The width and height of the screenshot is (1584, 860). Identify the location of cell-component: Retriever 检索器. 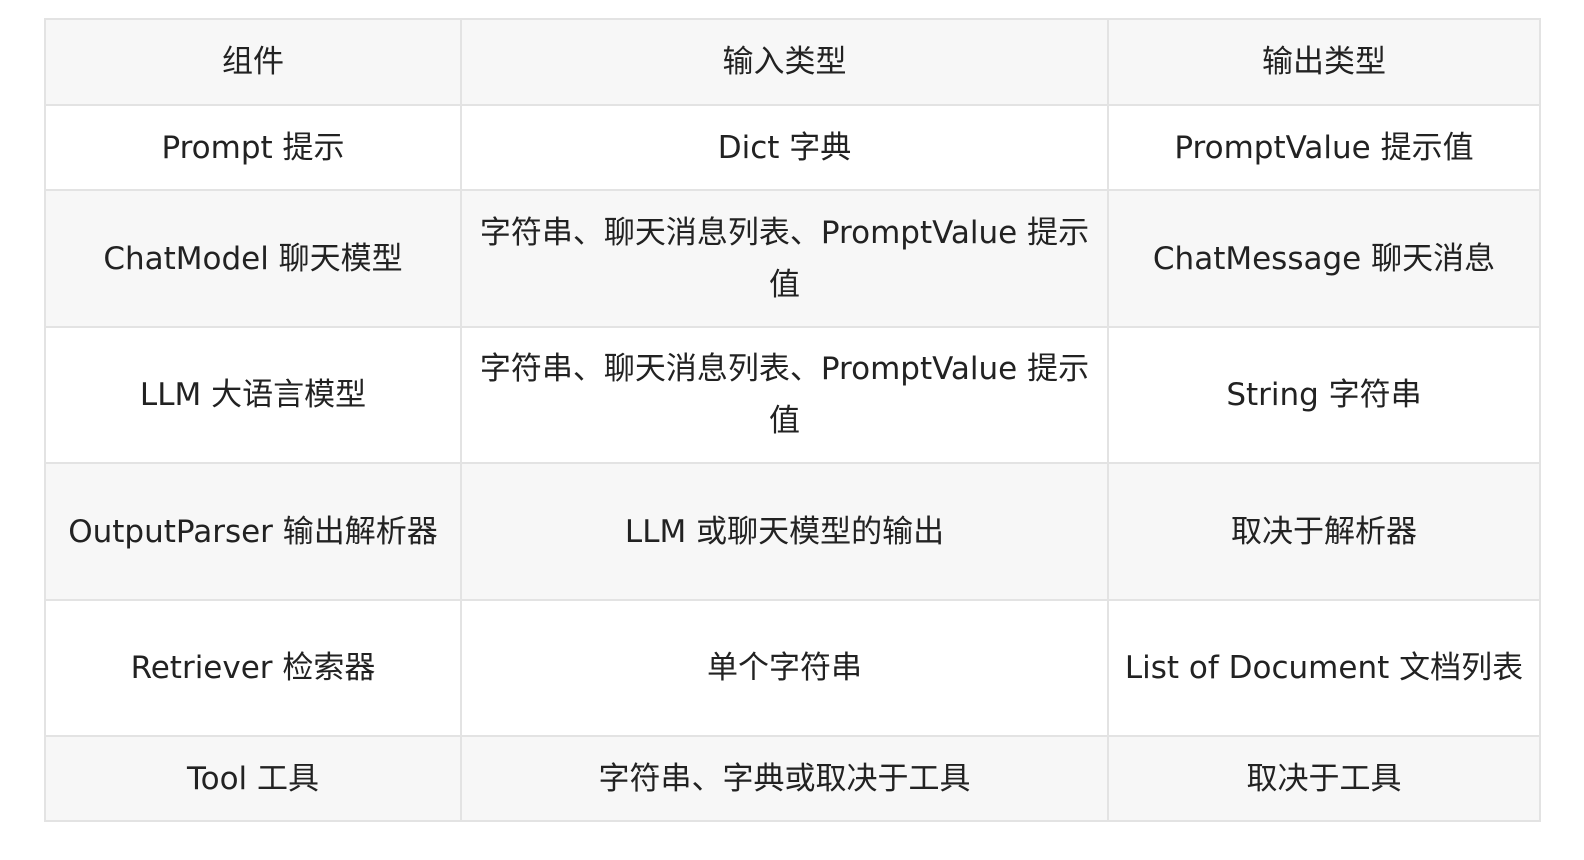
(253, 668).